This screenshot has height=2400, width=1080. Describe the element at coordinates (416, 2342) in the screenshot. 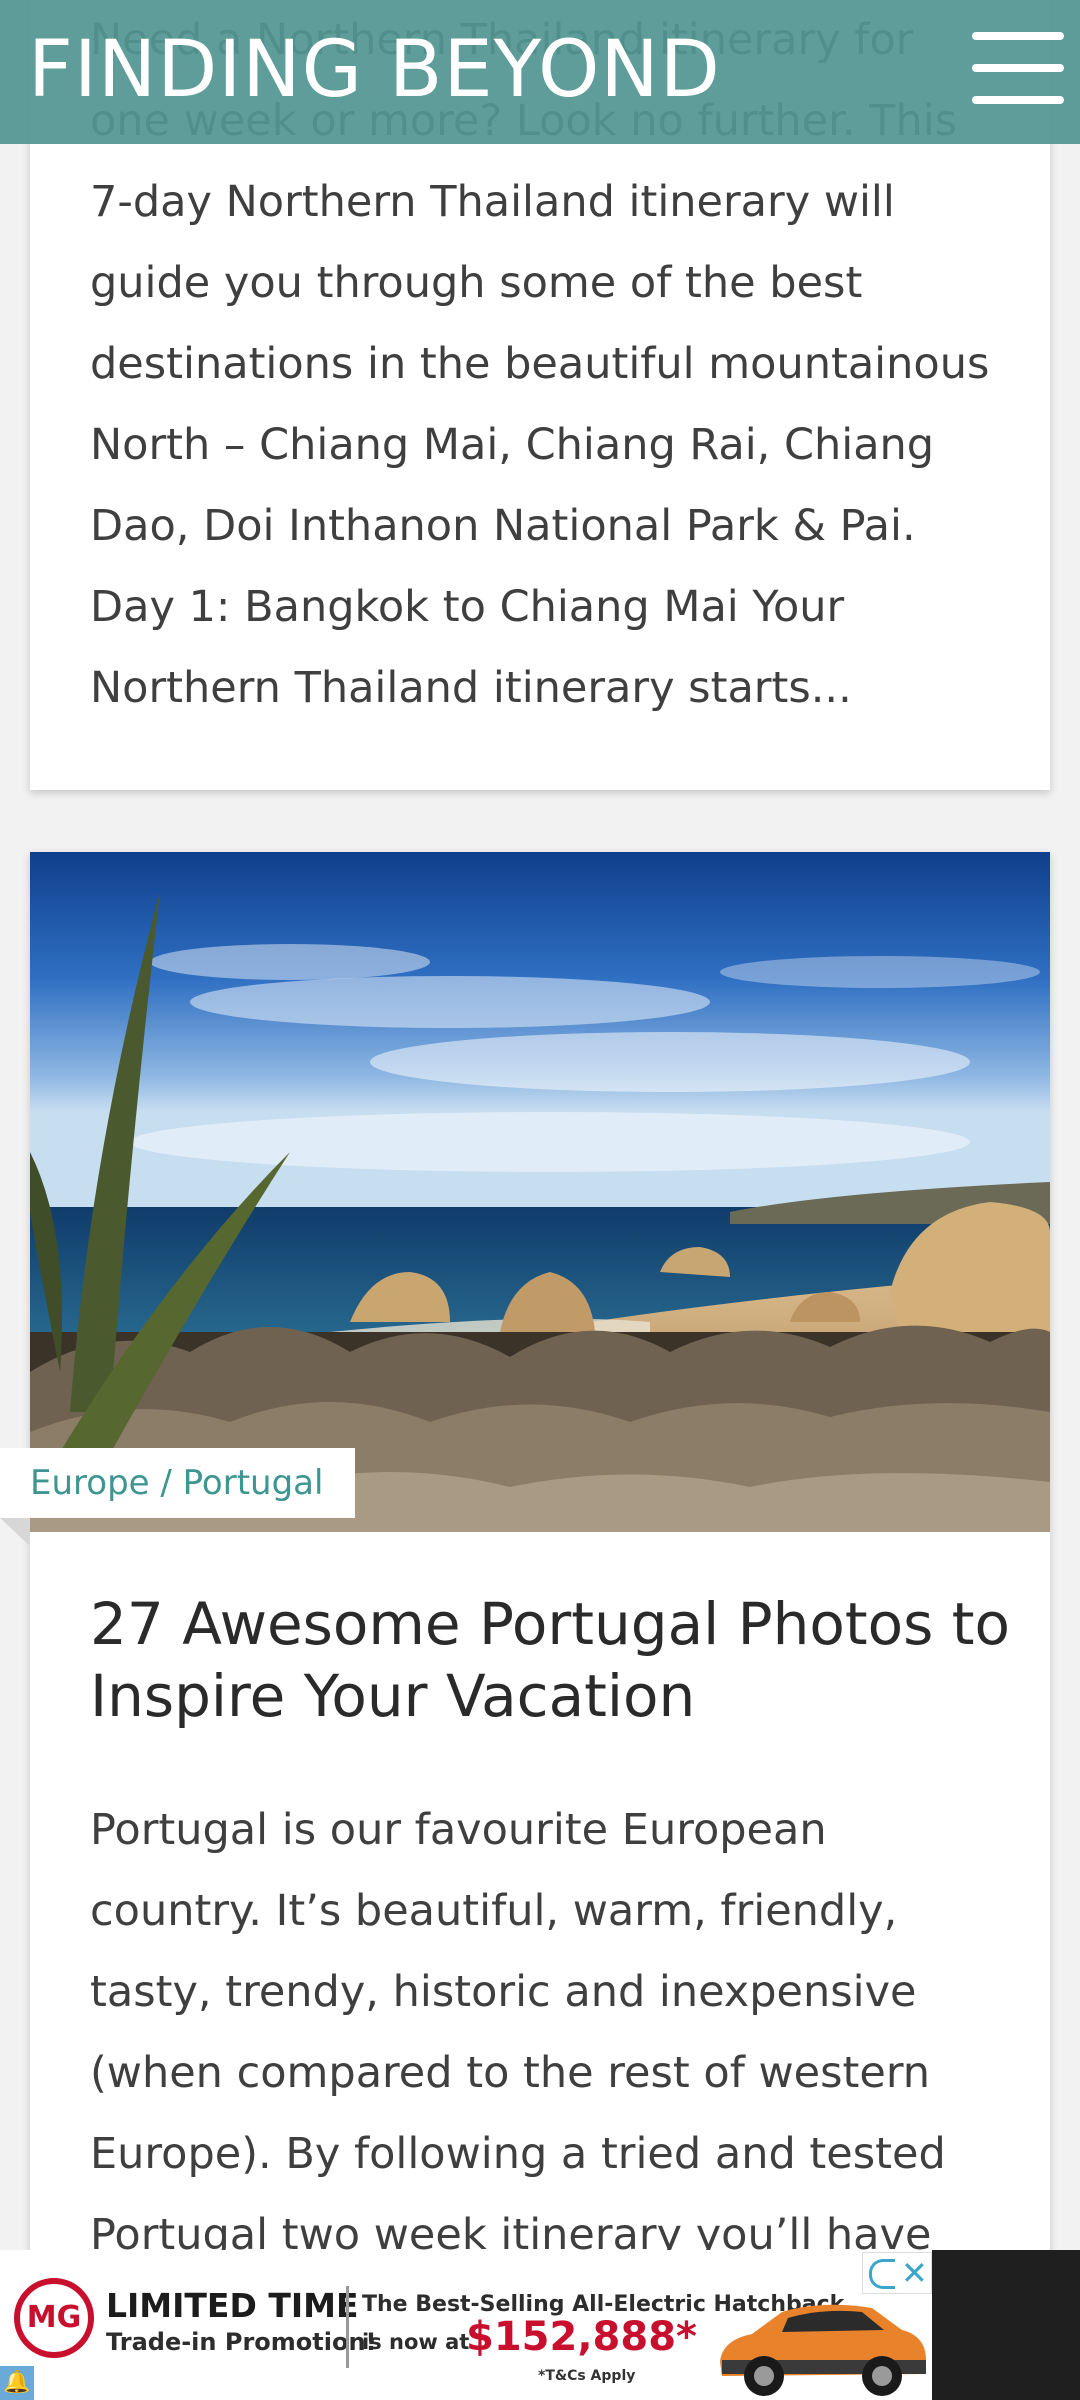

I see `ad-copy-line2: is now at` at that location.